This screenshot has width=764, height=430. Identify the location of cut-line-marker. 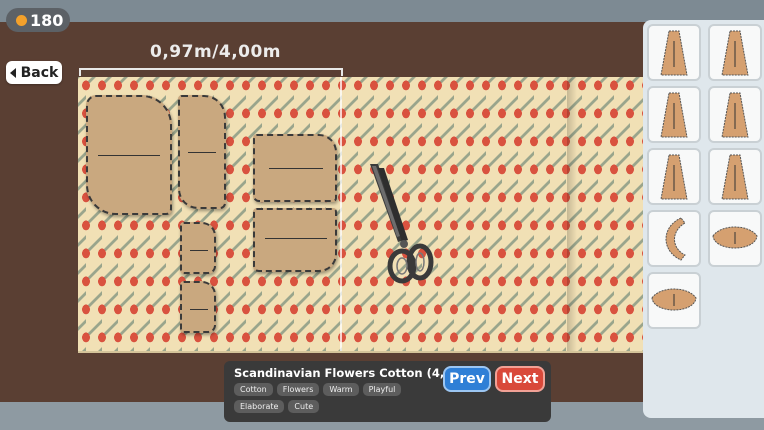
(341, 214).